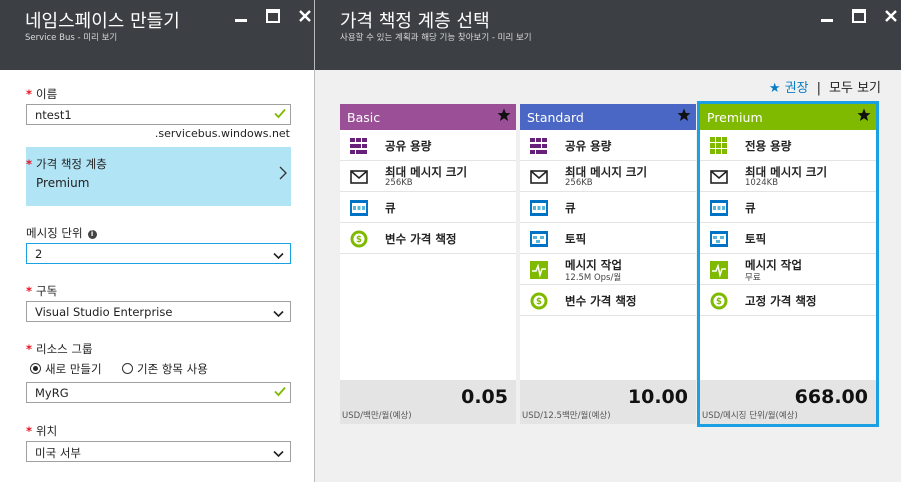  I want to click on tier-name: Basic, so click(364, 117).